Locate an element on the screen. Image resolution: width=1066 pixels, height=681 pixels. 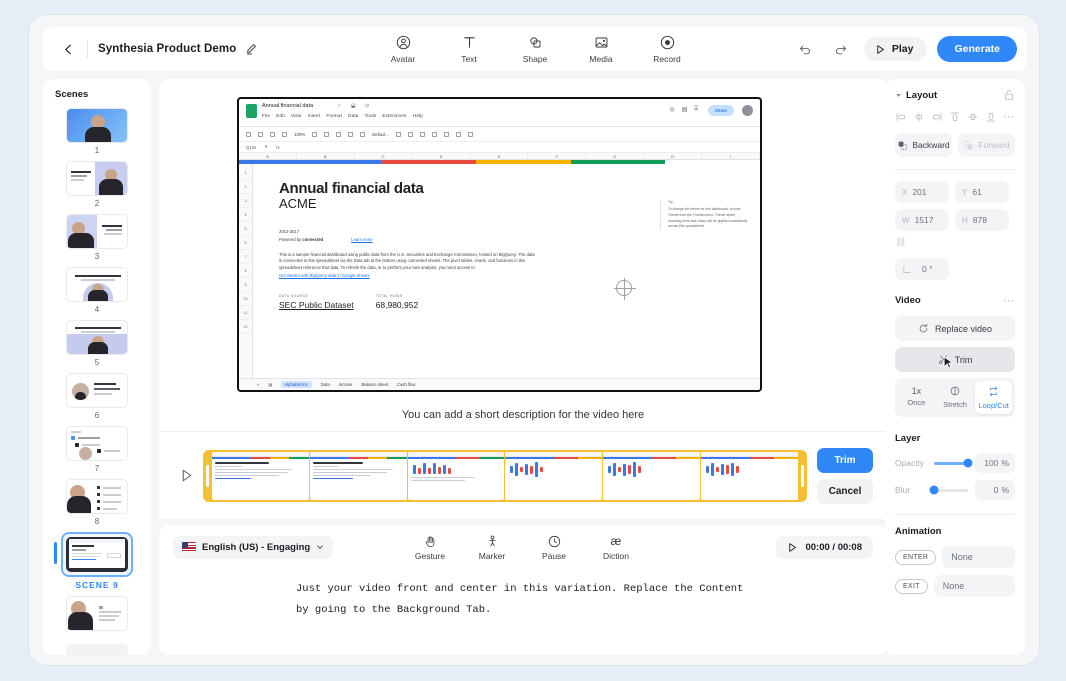
more-dots-icon: ⋯ is located at coordinates (1009, 300).